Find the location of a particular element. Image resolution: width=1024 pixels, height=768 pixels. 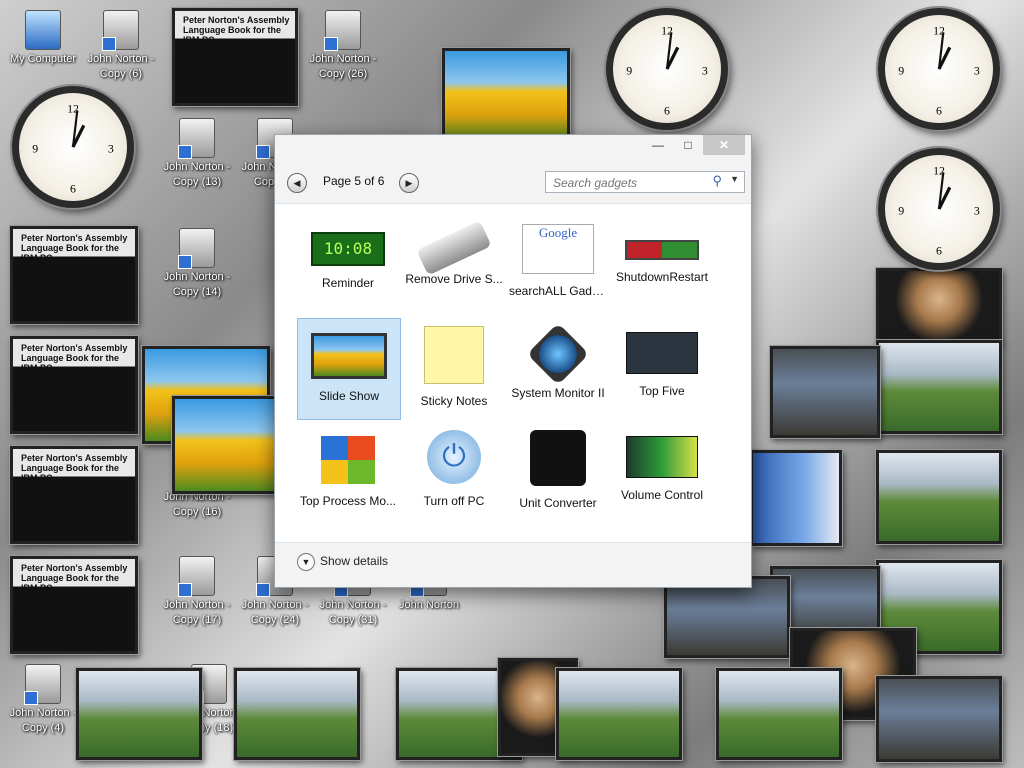

page-indicator: Page 5 of 6 is located at coordinates (354, 181).